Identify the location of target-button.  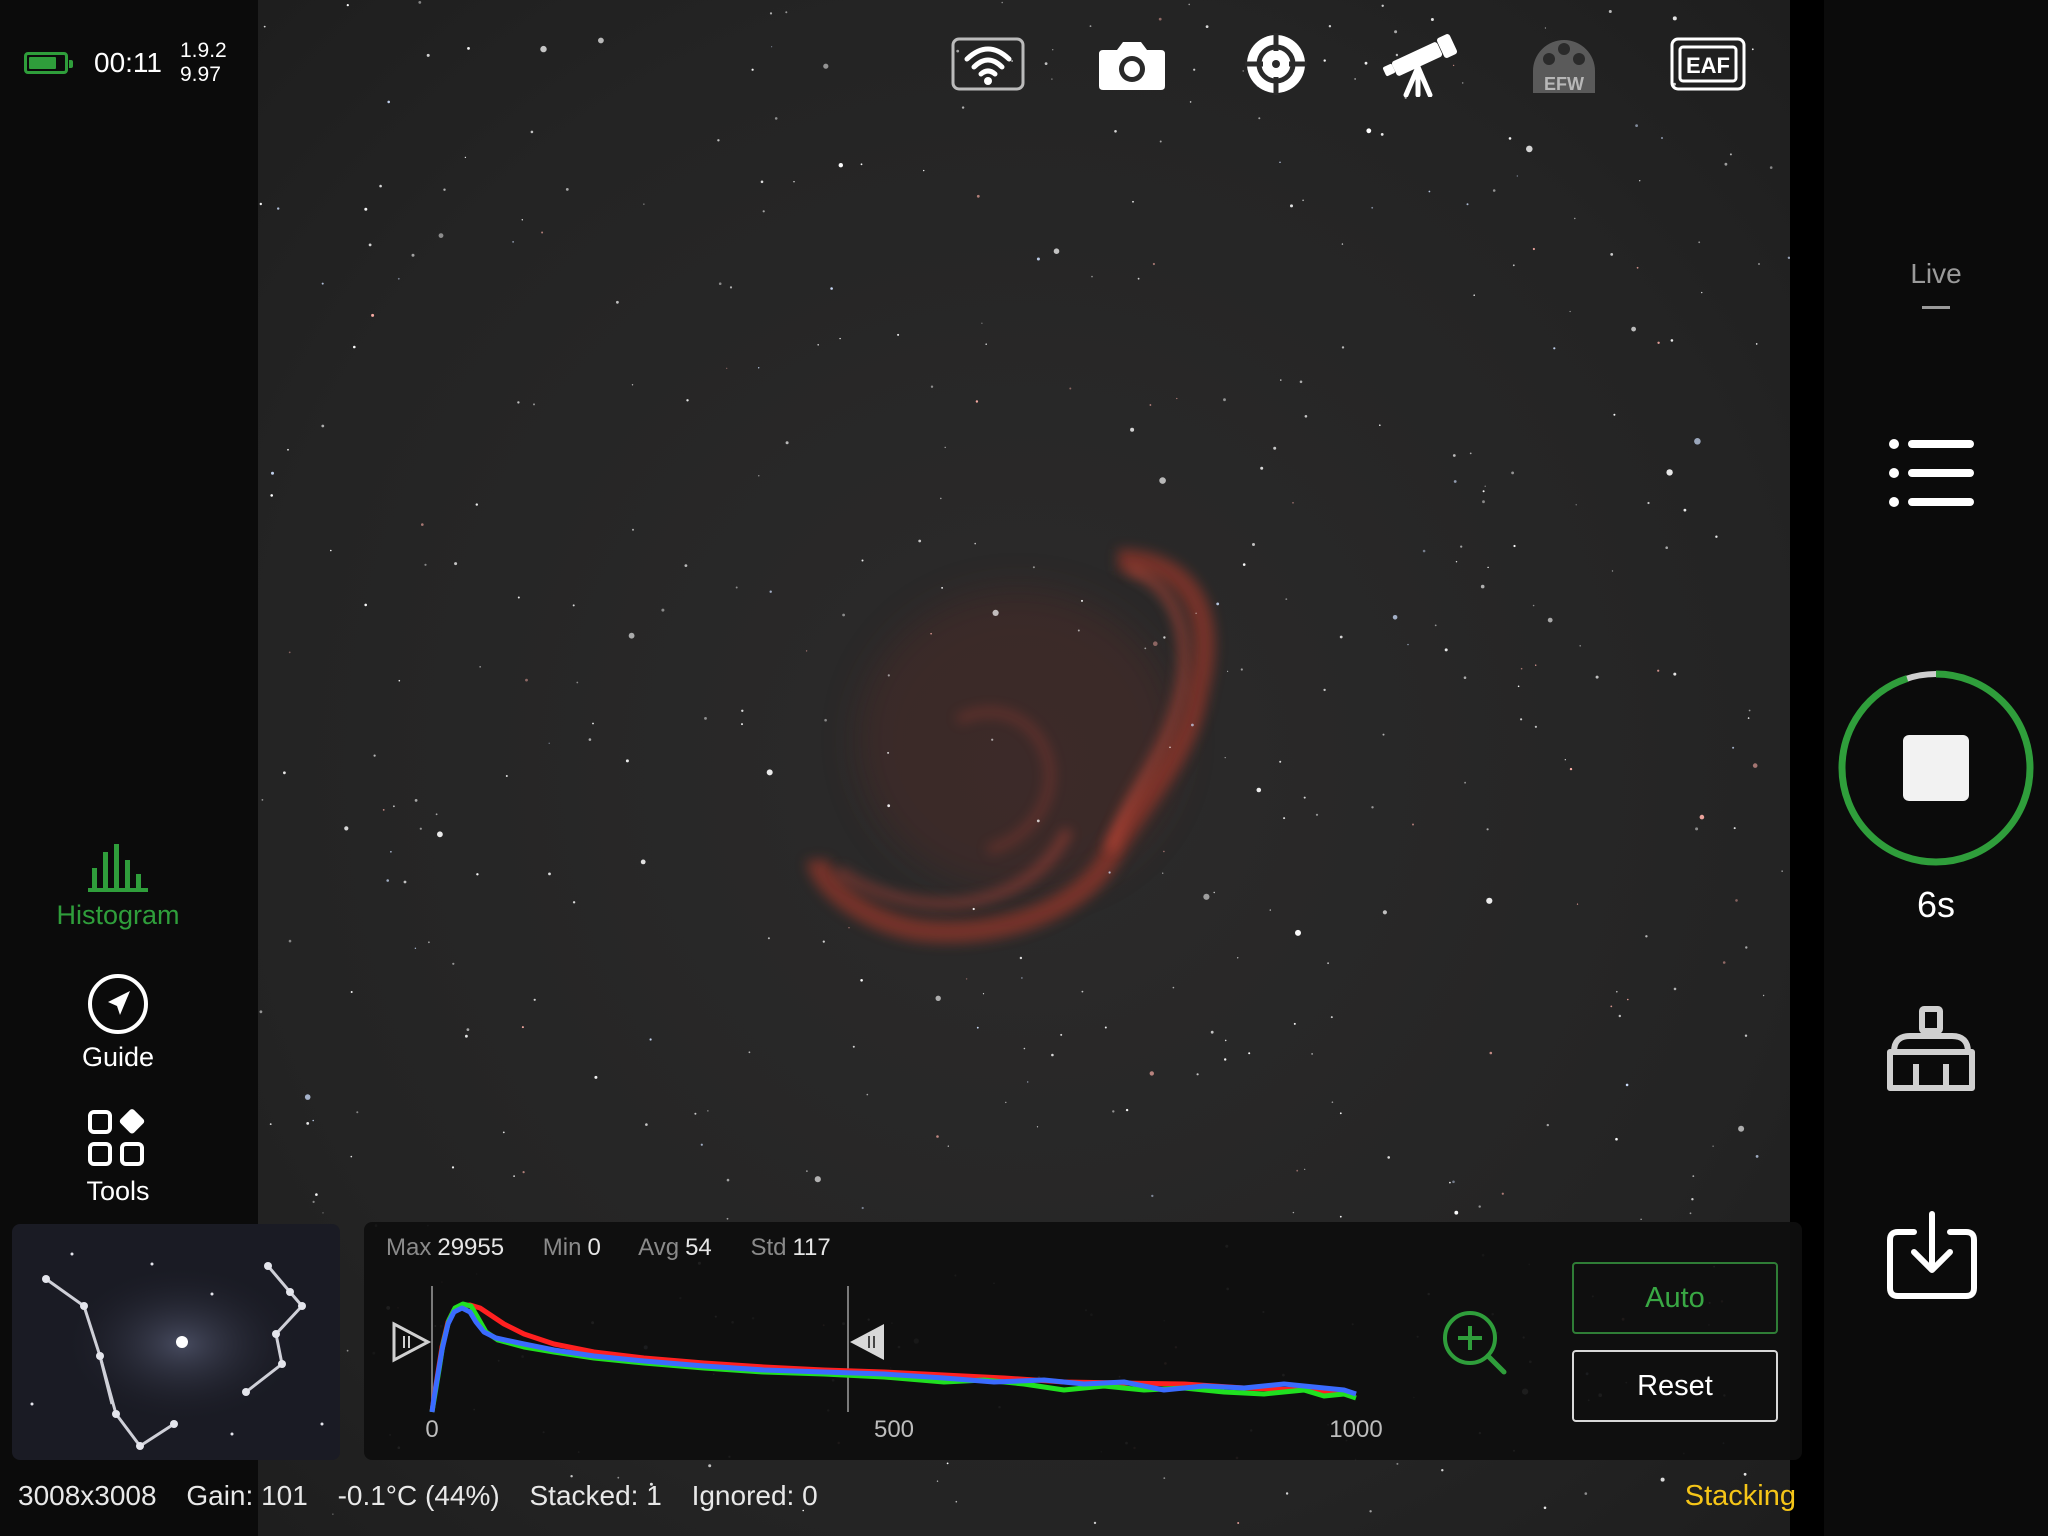
(1276, 64).